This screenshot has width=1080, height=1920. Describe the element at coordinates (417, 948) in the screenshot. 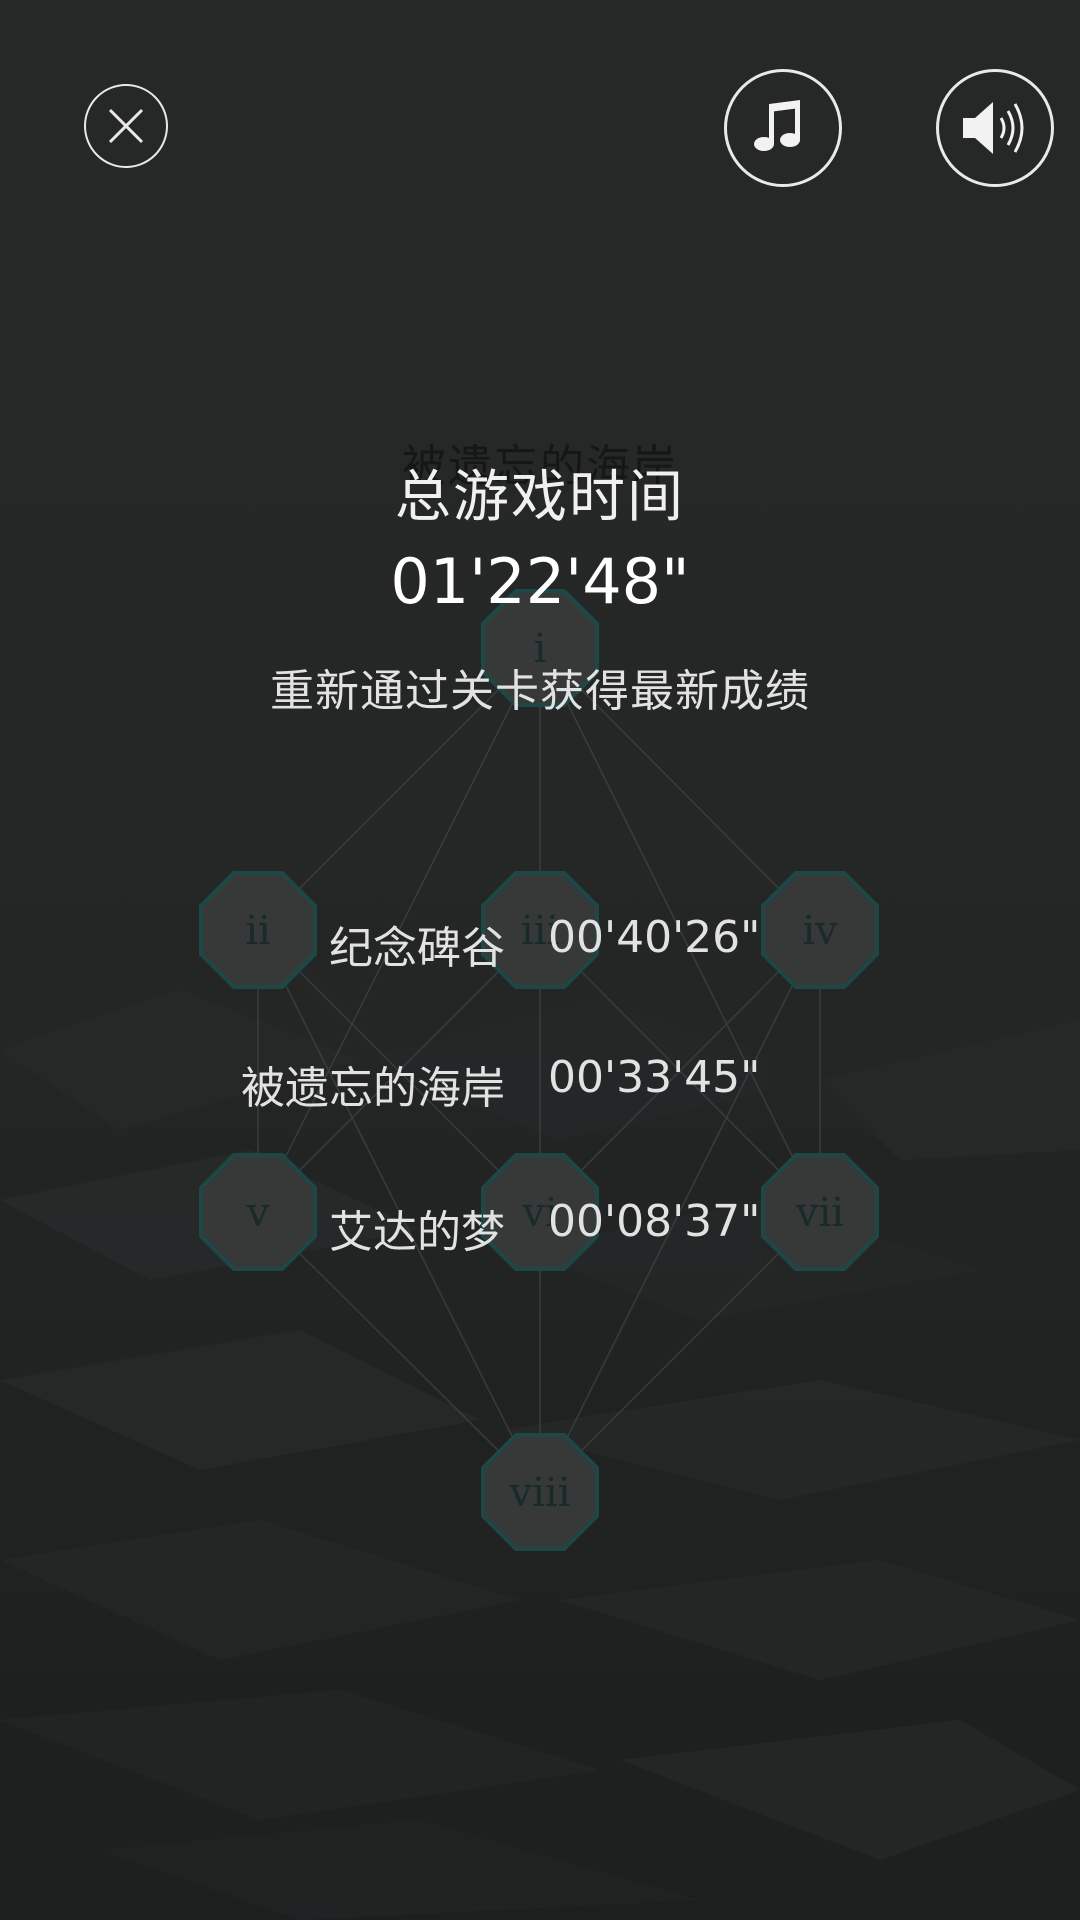

I see `level-name: 纪念碑谷` at that location.